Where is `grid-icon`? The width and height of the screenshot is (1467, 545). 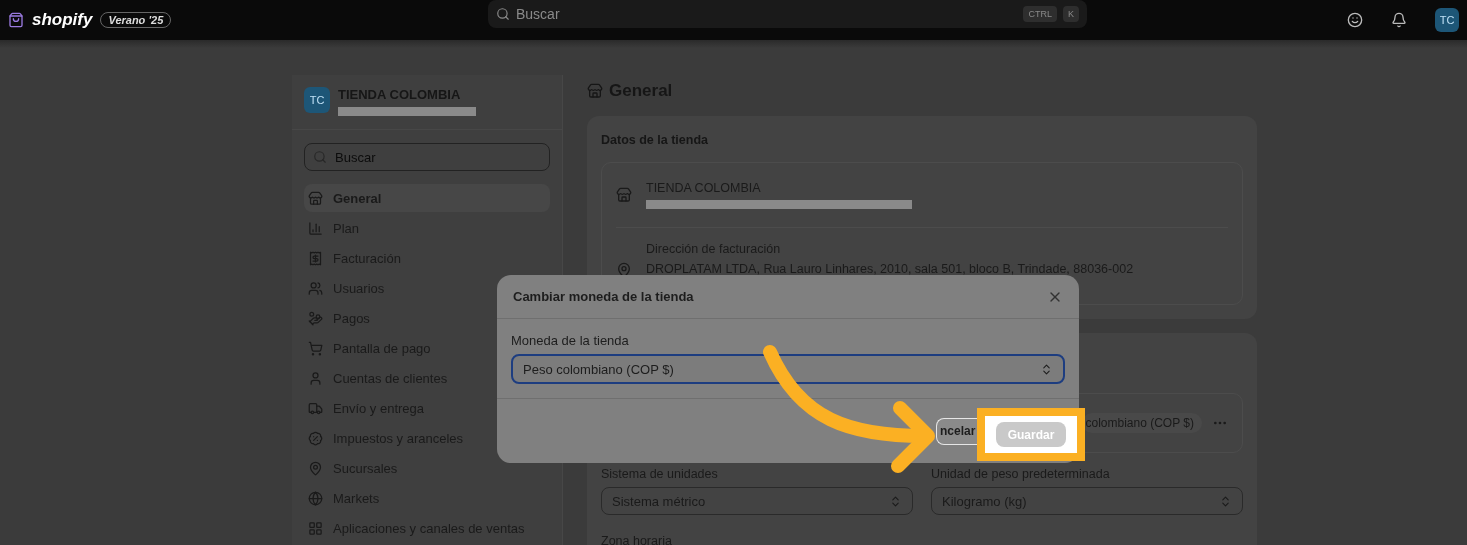
grid-icon is located at coordinates (315, 528).